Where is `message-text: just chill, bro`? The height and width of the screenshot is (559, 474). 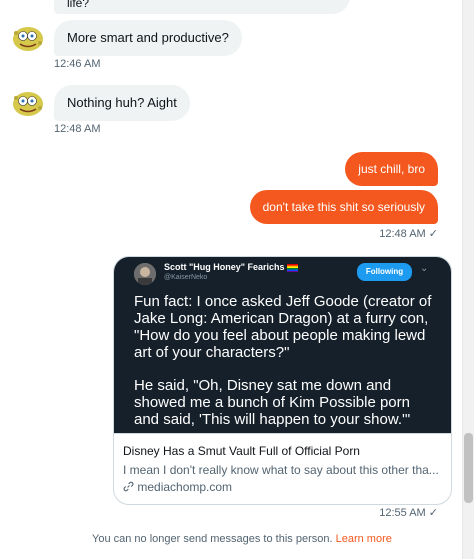 message-text: just chill, bro is located at coordinates (391, 169).